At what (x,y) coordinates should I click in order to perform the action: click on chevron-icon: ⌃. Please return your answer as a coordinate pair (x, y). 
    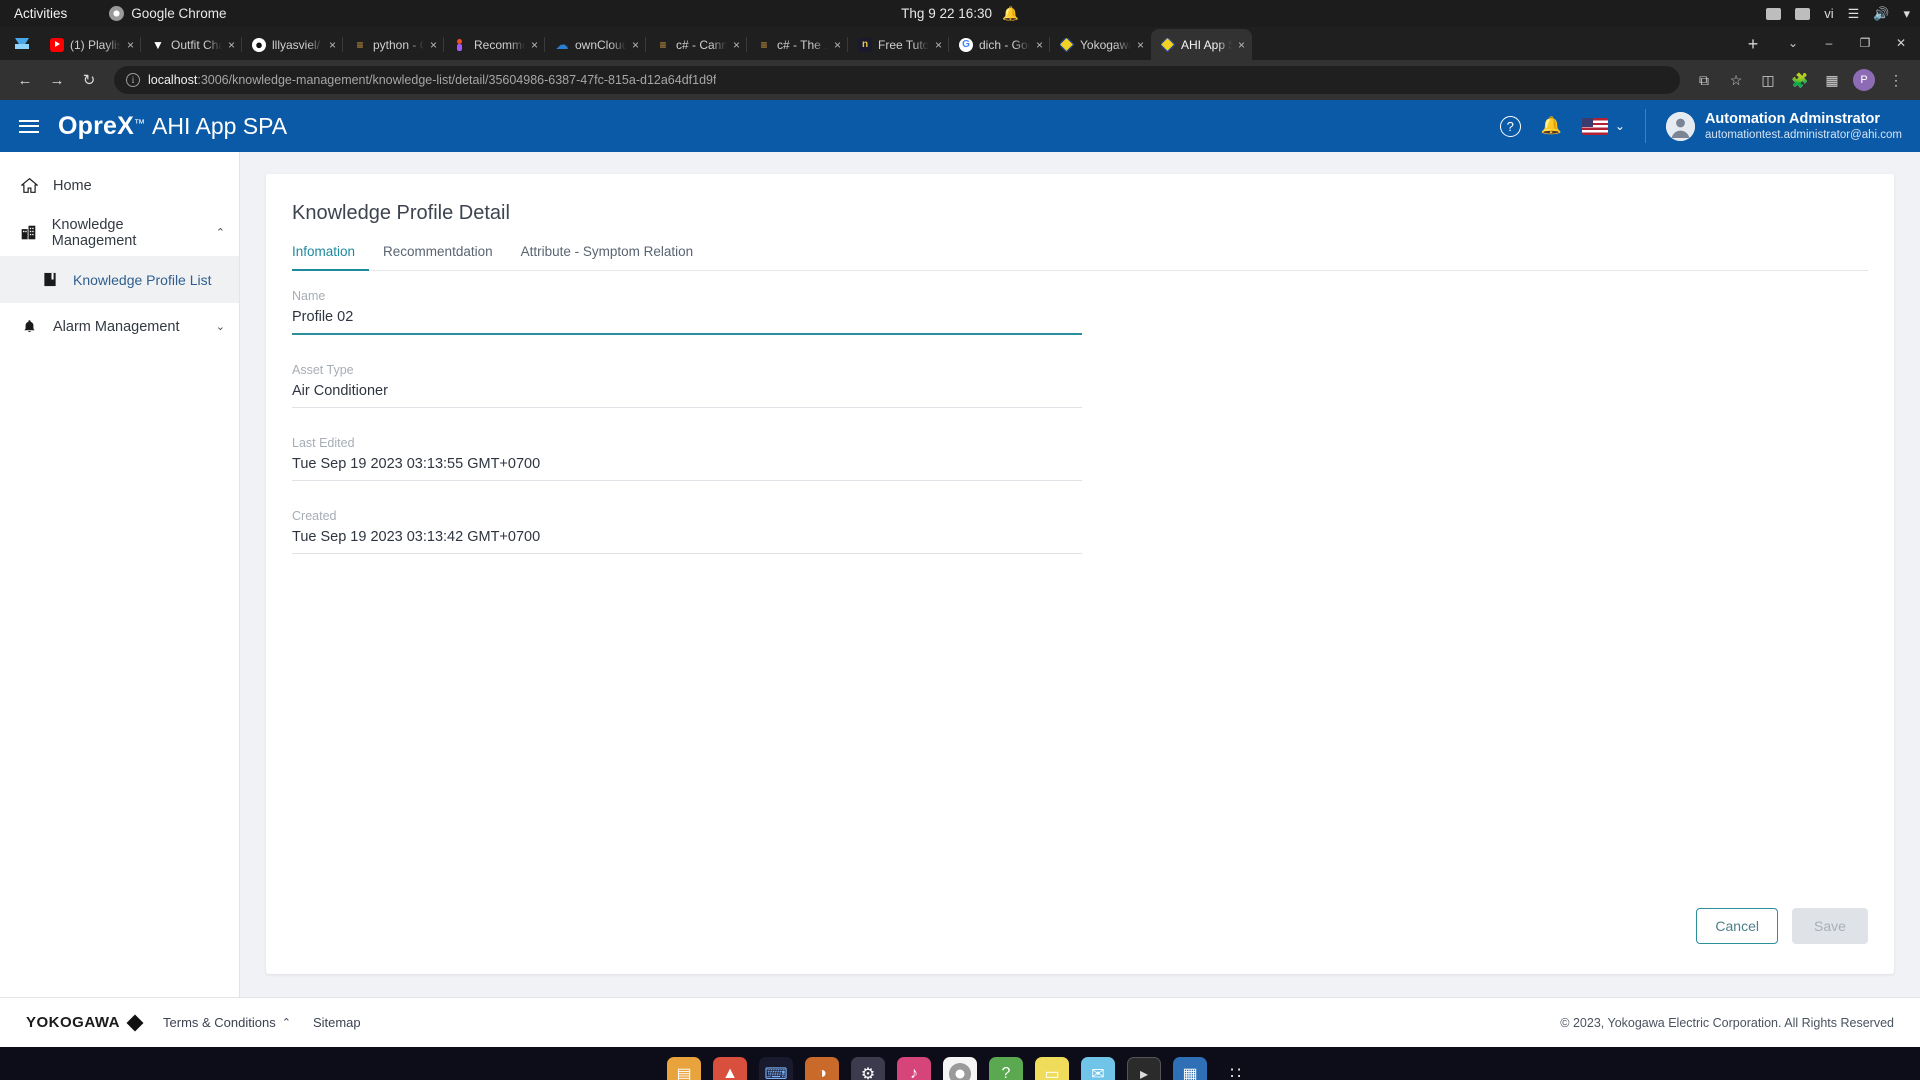
    Looking at the image, I should click on (220, 232).